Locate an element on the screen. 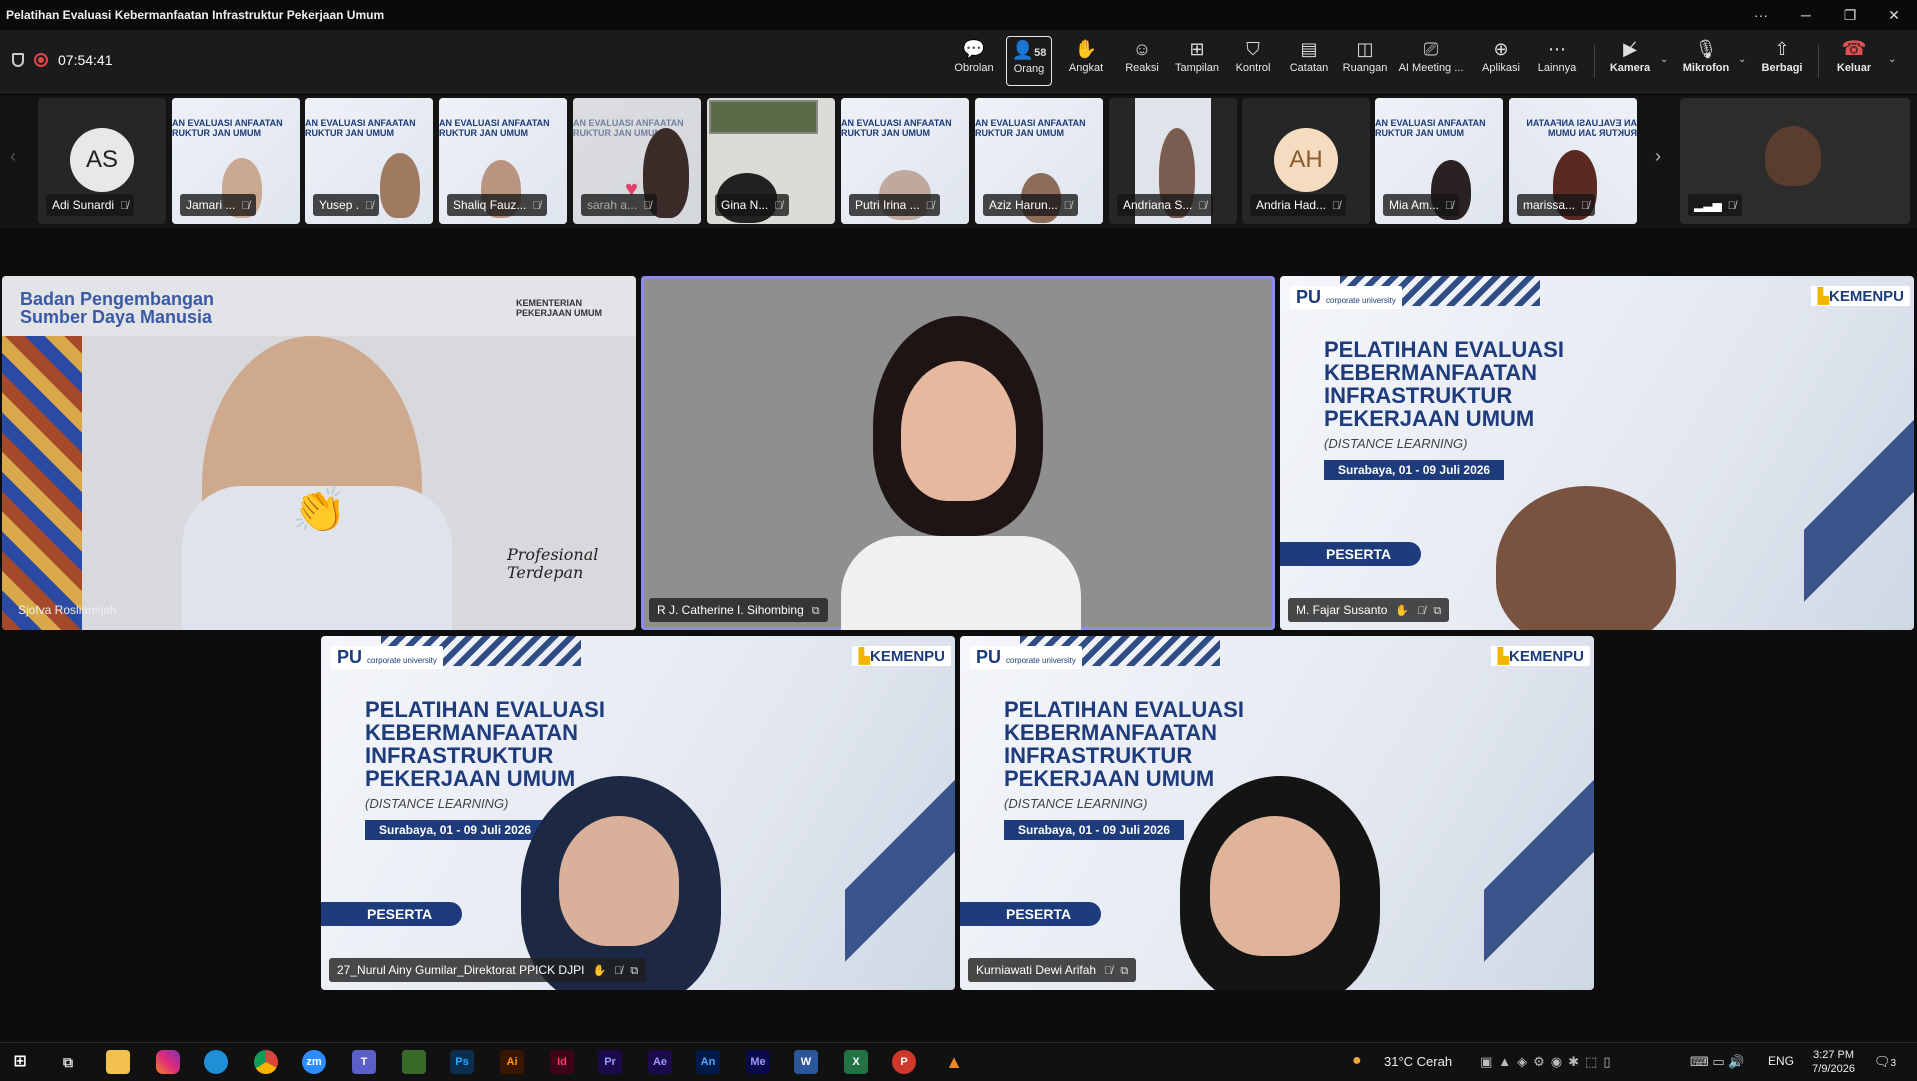 The width and height of the screenshot is (1917, 1081). wall-picture is located at coordinates (763, 117).